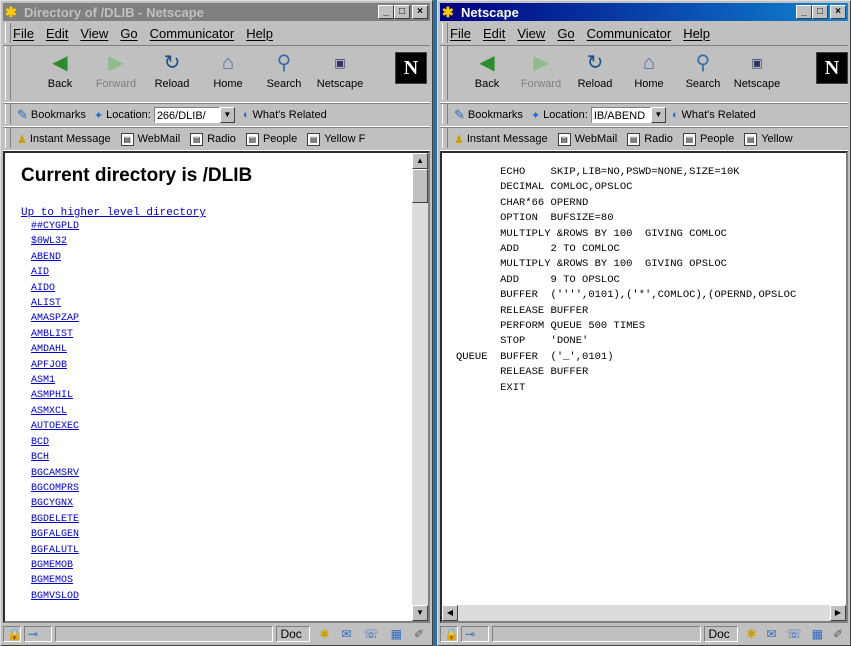  I want to click on directory-entry-link: ASMPHIL, so click(221, 395).